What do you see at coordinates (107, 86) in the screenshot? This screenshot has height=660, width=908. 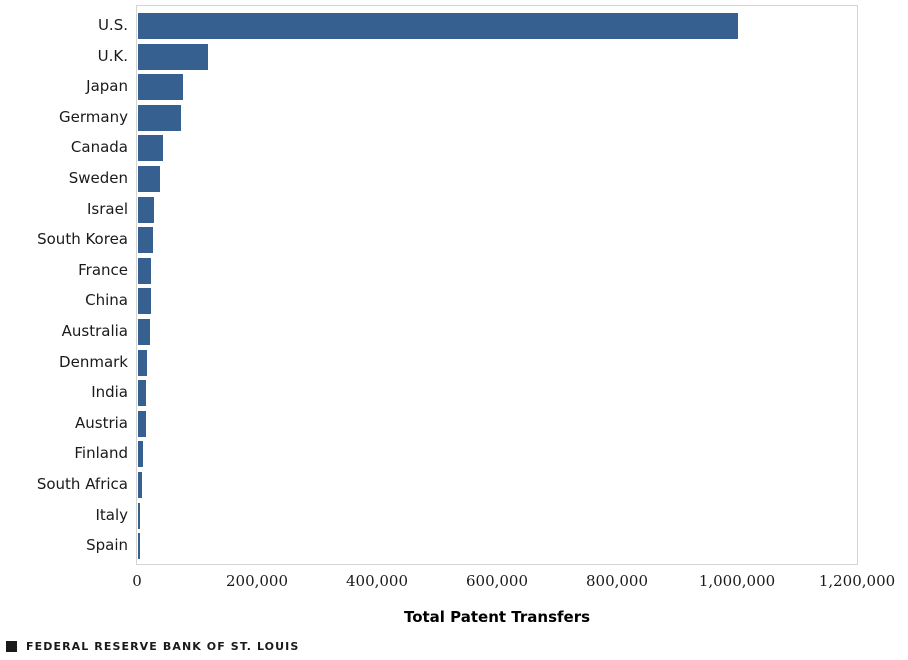 I see `category-label: Japan` at bounding box center [107, 86].